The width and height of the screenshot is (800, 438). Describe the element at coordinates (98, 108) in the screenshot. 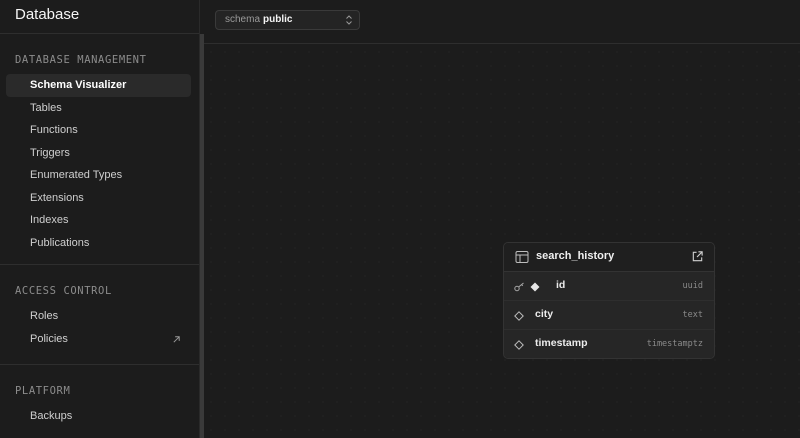

I see `sidebar-item-tables: Tables` at that location.